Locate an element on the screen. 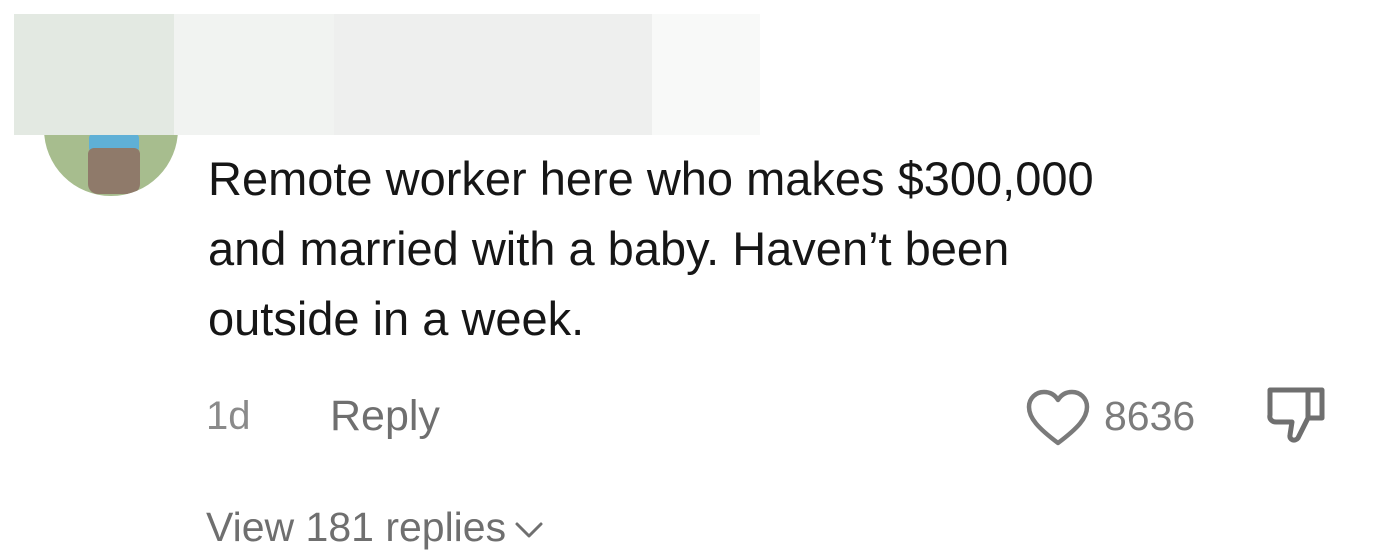  view-replies-button: View 181 replies is located at coordinates (375, 527).